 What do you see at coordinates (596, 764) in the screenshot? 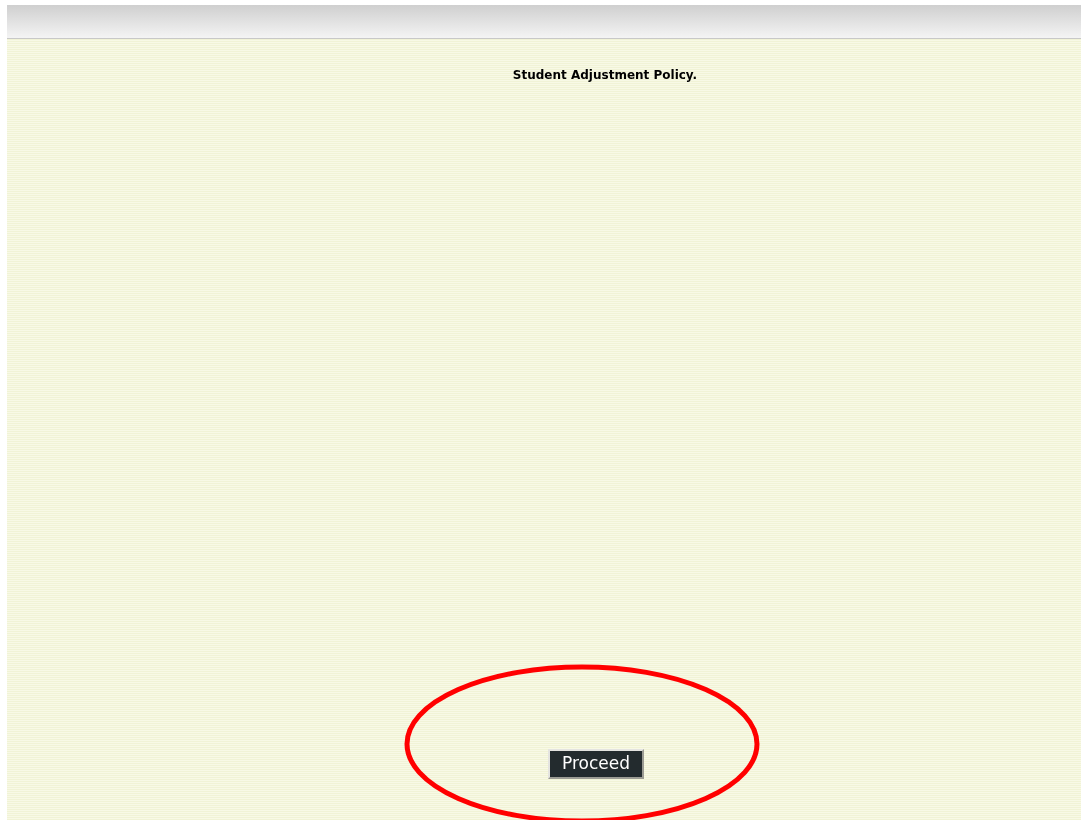
I see `proceed-button: Proceed` at bounding box center [596, 764].